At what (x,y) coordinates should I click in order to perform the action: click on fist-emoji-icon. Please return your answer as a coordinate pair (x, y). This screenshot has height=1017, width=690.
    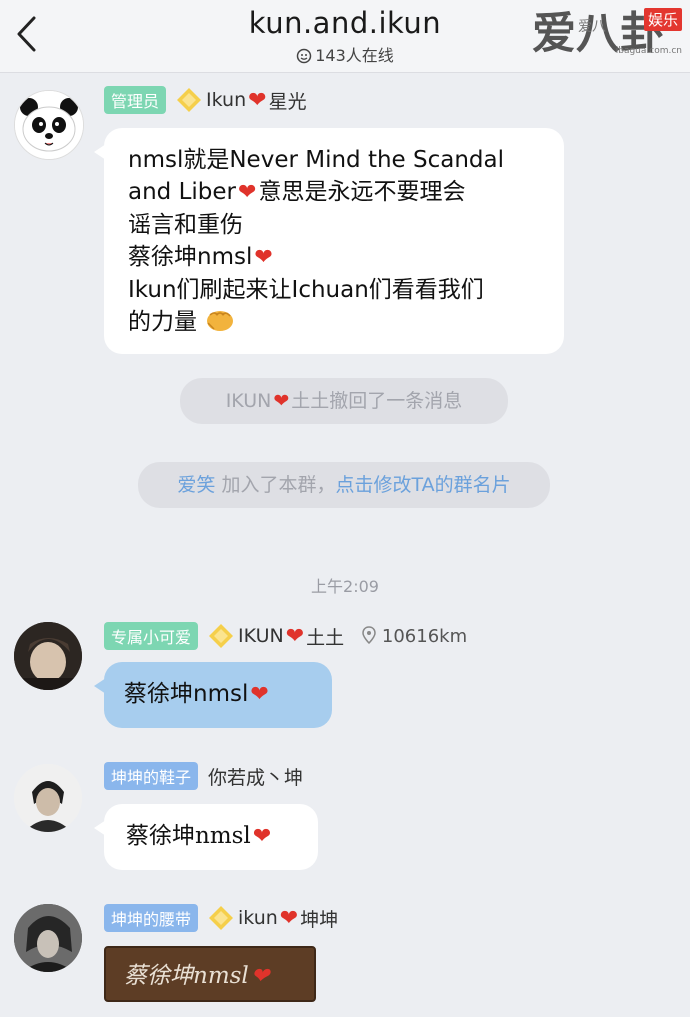
    Looking at the image, I should click on (220, 321).